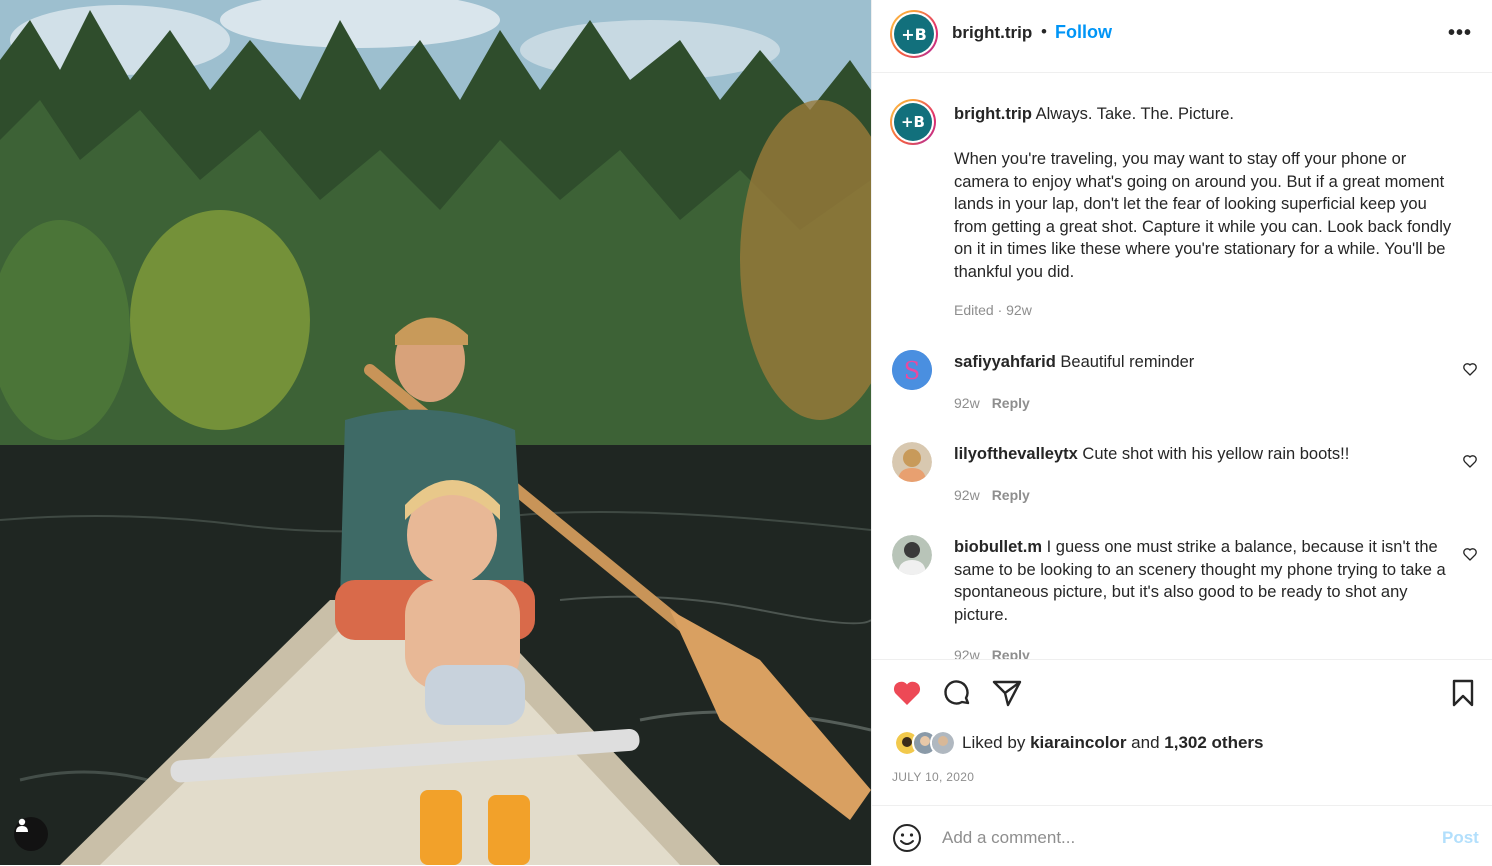 The width and height of the screenshot is (1492, 866). I want to click on caption-title: Always. Take. The. Picture., so click(1134, 114).